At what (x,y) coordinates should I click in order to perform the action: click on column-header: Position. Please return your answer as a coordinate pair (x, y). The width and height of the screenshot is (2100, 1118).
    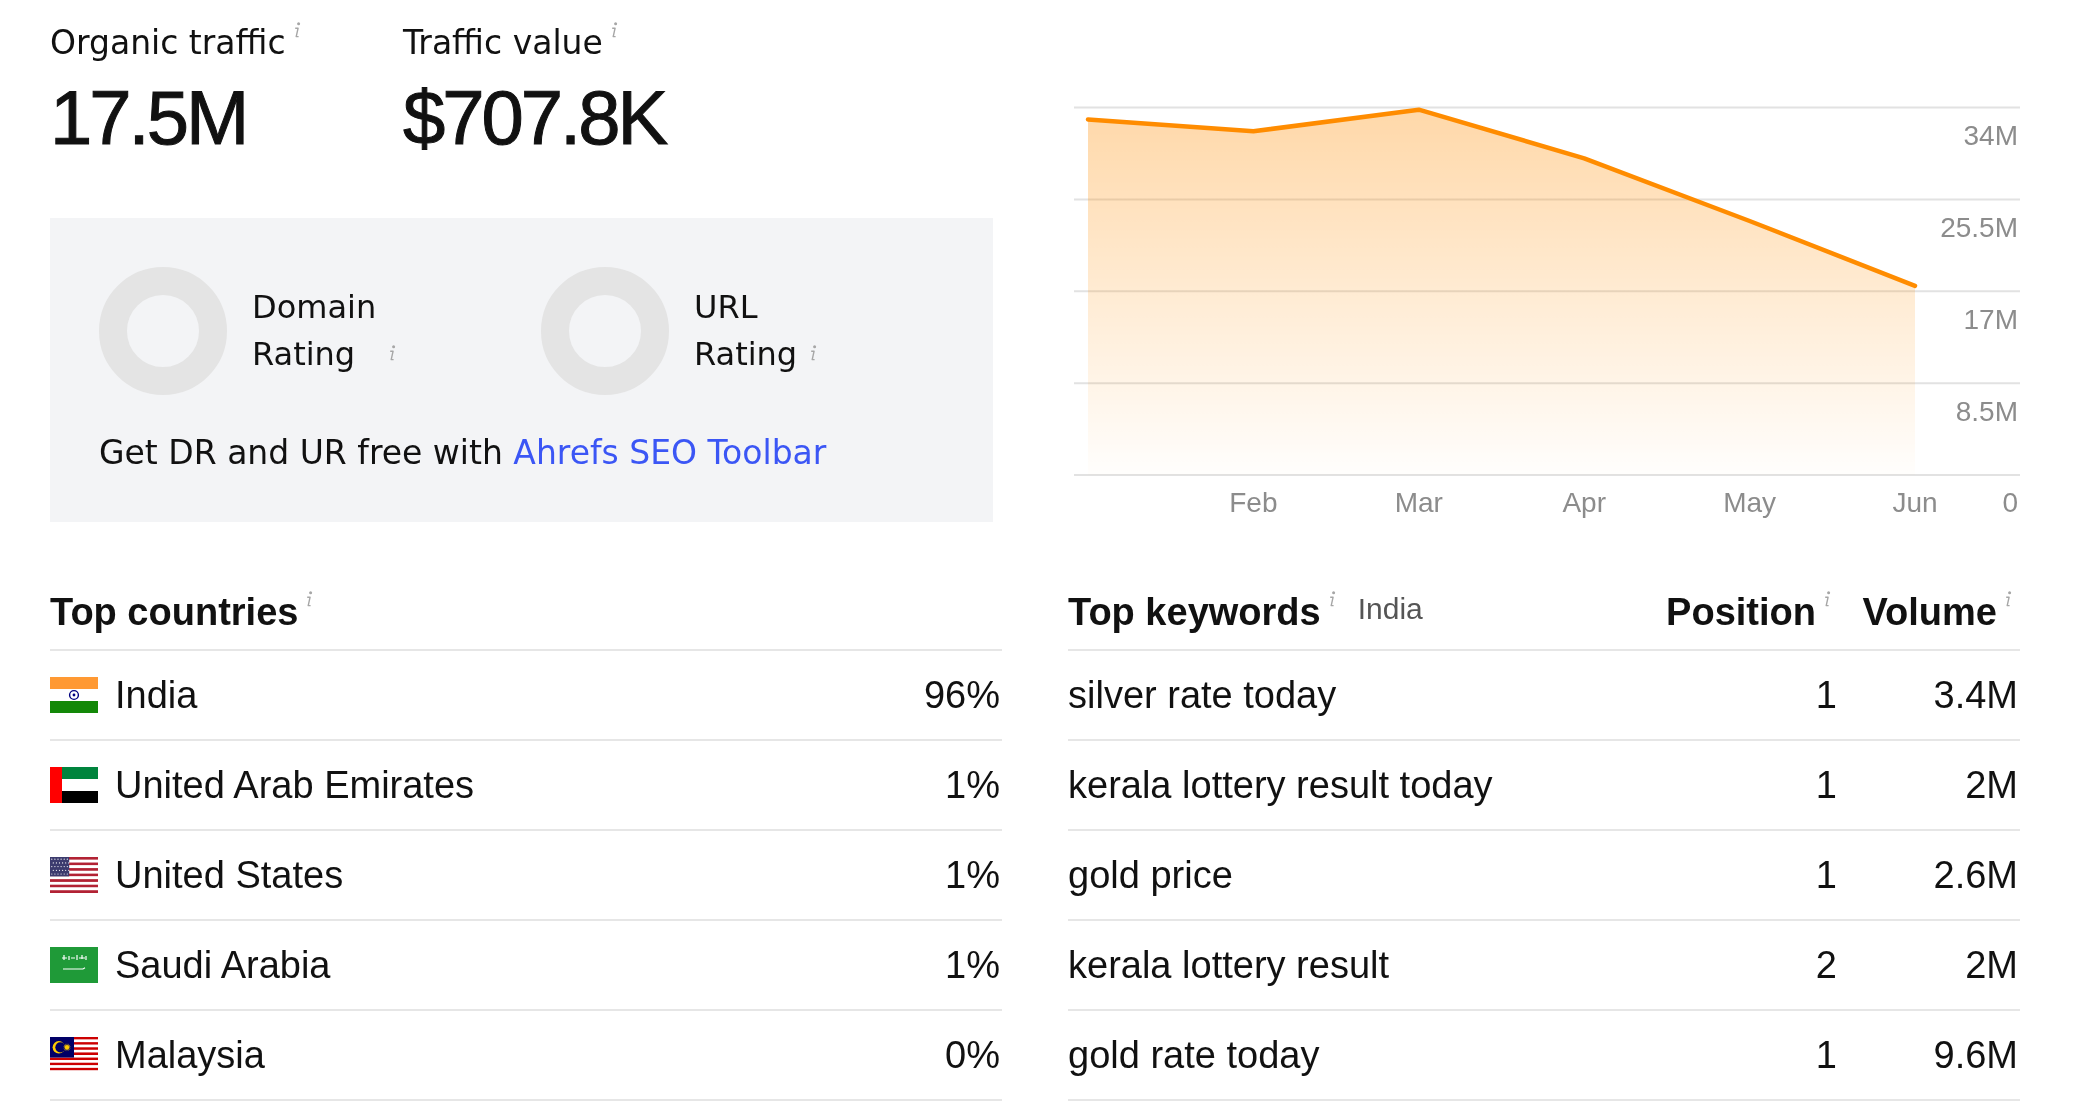
    Looking at the image, I should click on (1741, 612).